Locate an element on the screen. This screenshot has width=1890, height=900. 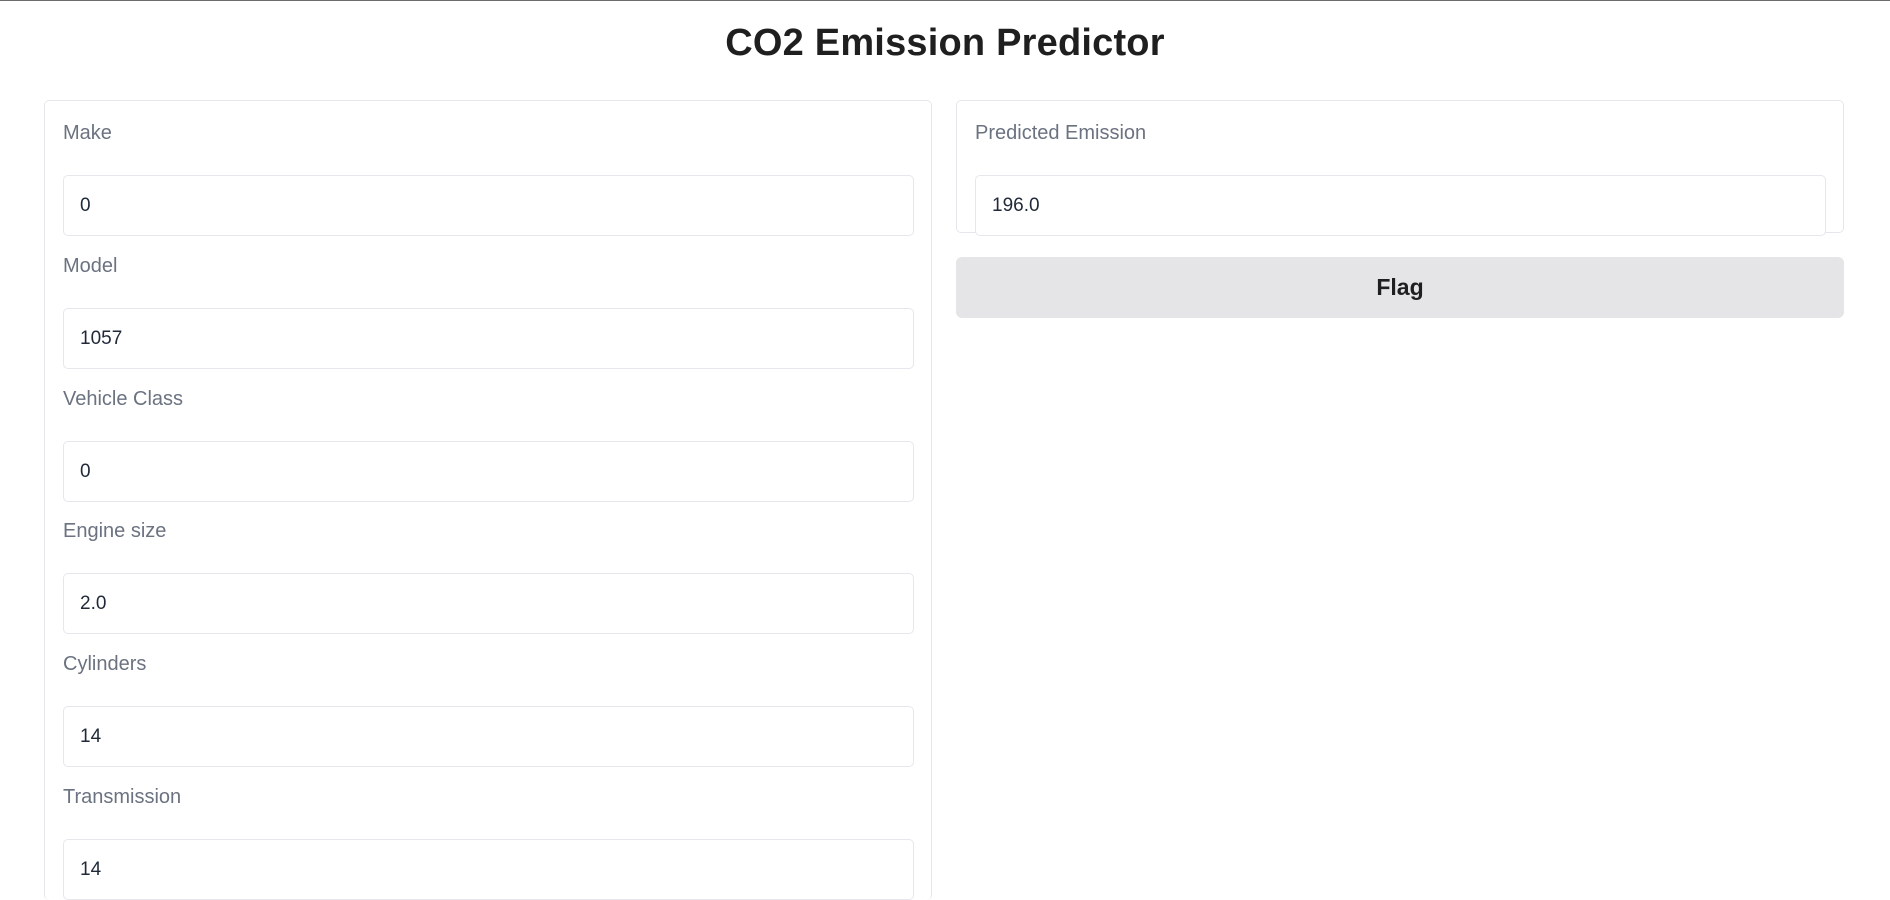
vehicle-class-field: Vehicle Class is located at coordinates (488, 443).